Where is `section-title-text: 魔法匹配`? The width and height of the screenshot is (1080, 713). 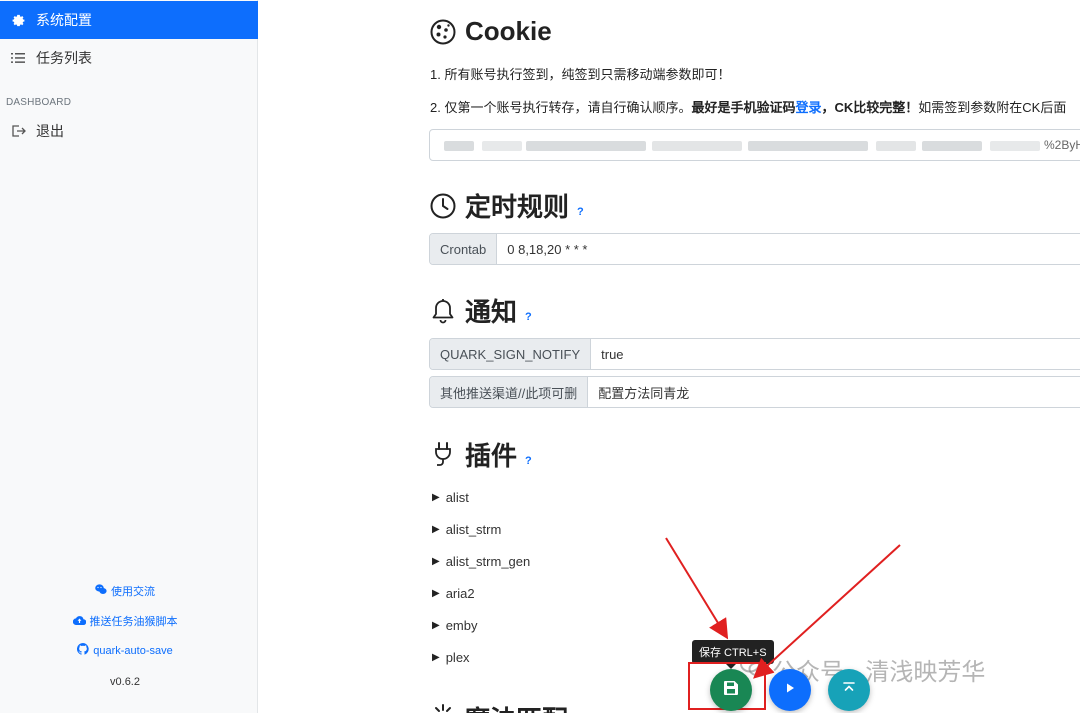
section-title-text: 魔法匹配 is located at coordinates (516, 706).